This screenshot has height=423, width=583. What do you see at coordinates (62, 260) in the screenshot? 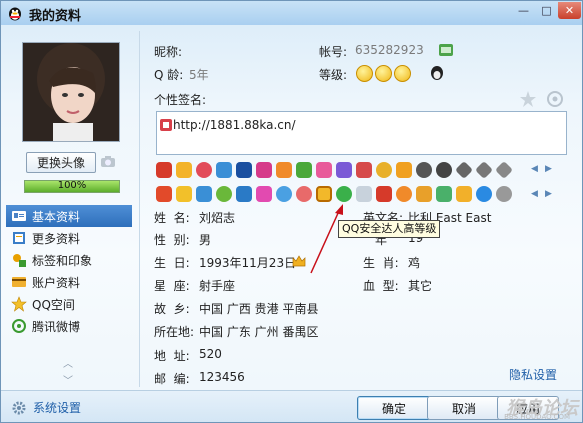
I see `sidebar-item-label: 标签和印象` at bounding box center [62, 260].